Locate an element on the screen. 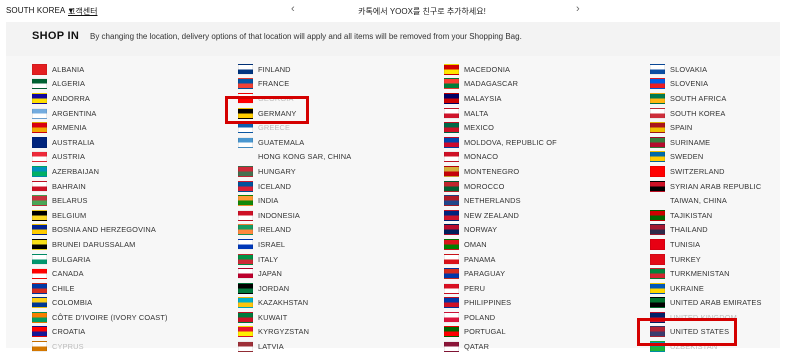 The height and width of the screenshot is (354, 786). country-item-algeria: ALGERIA is located at coordinates (127, 84).